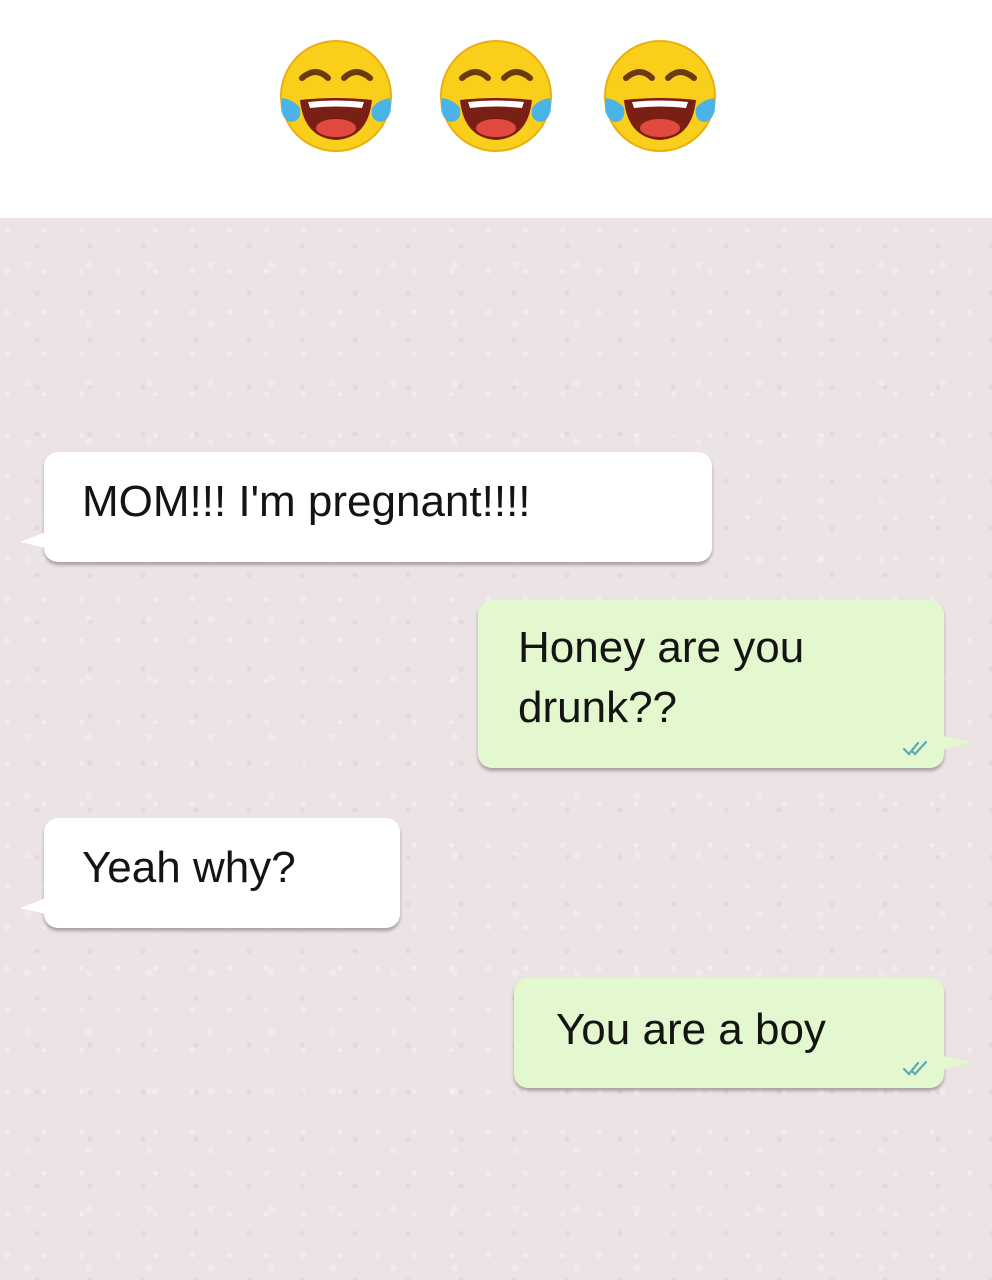  I want to click on incoming-message-bubble: Yeah why?, so click(210, 873).